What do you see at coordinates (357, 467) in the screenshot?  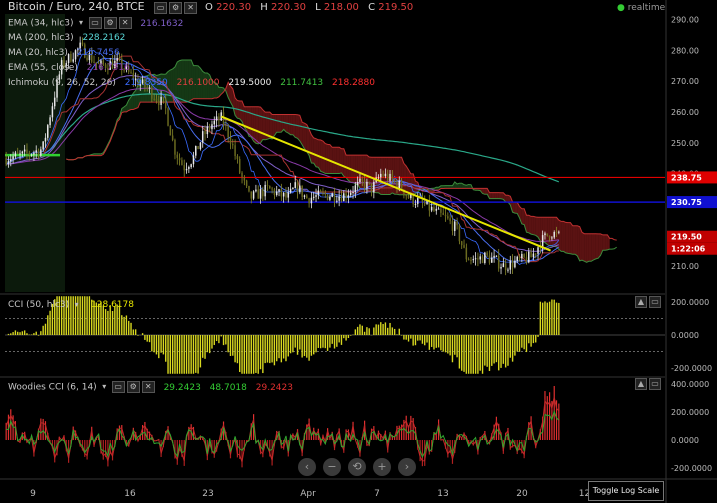 I see `reset-view-button: ⟲` at bounding box center [357, 467].